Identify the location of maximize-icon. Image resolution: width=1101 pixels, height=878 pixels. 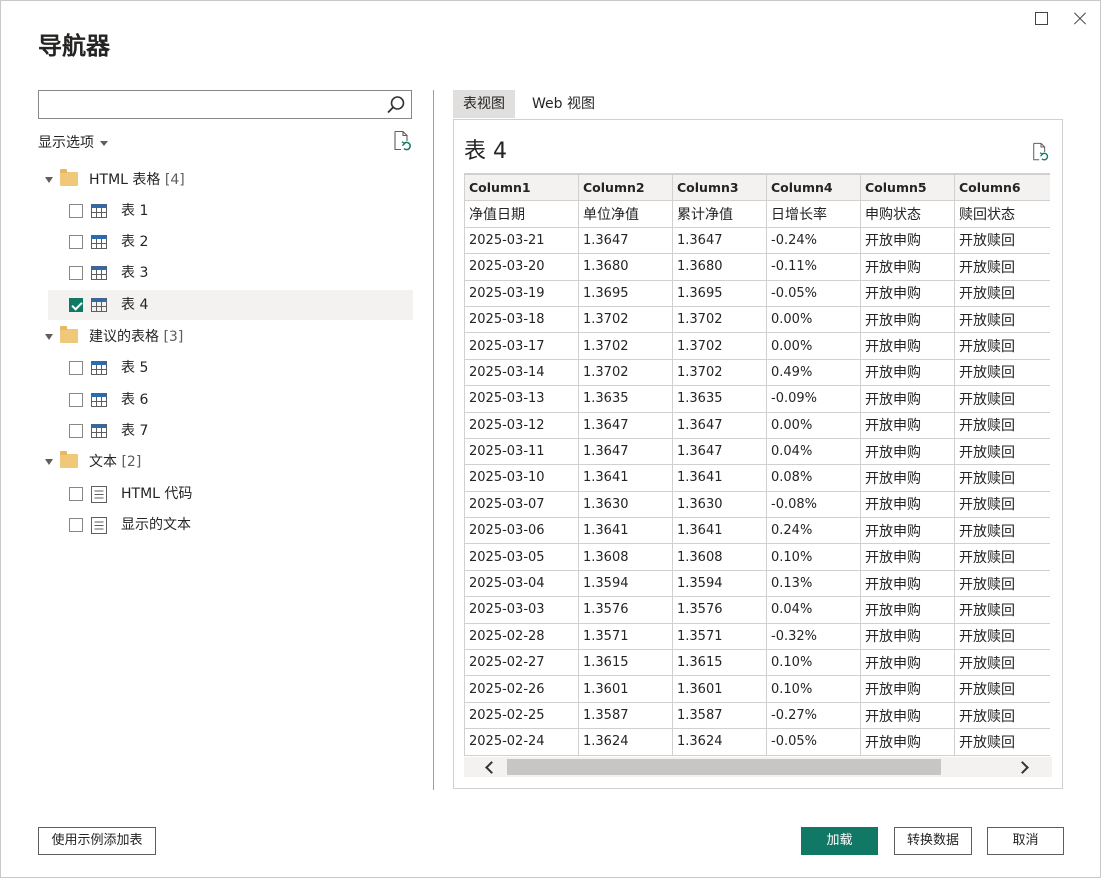
(1041, 19).